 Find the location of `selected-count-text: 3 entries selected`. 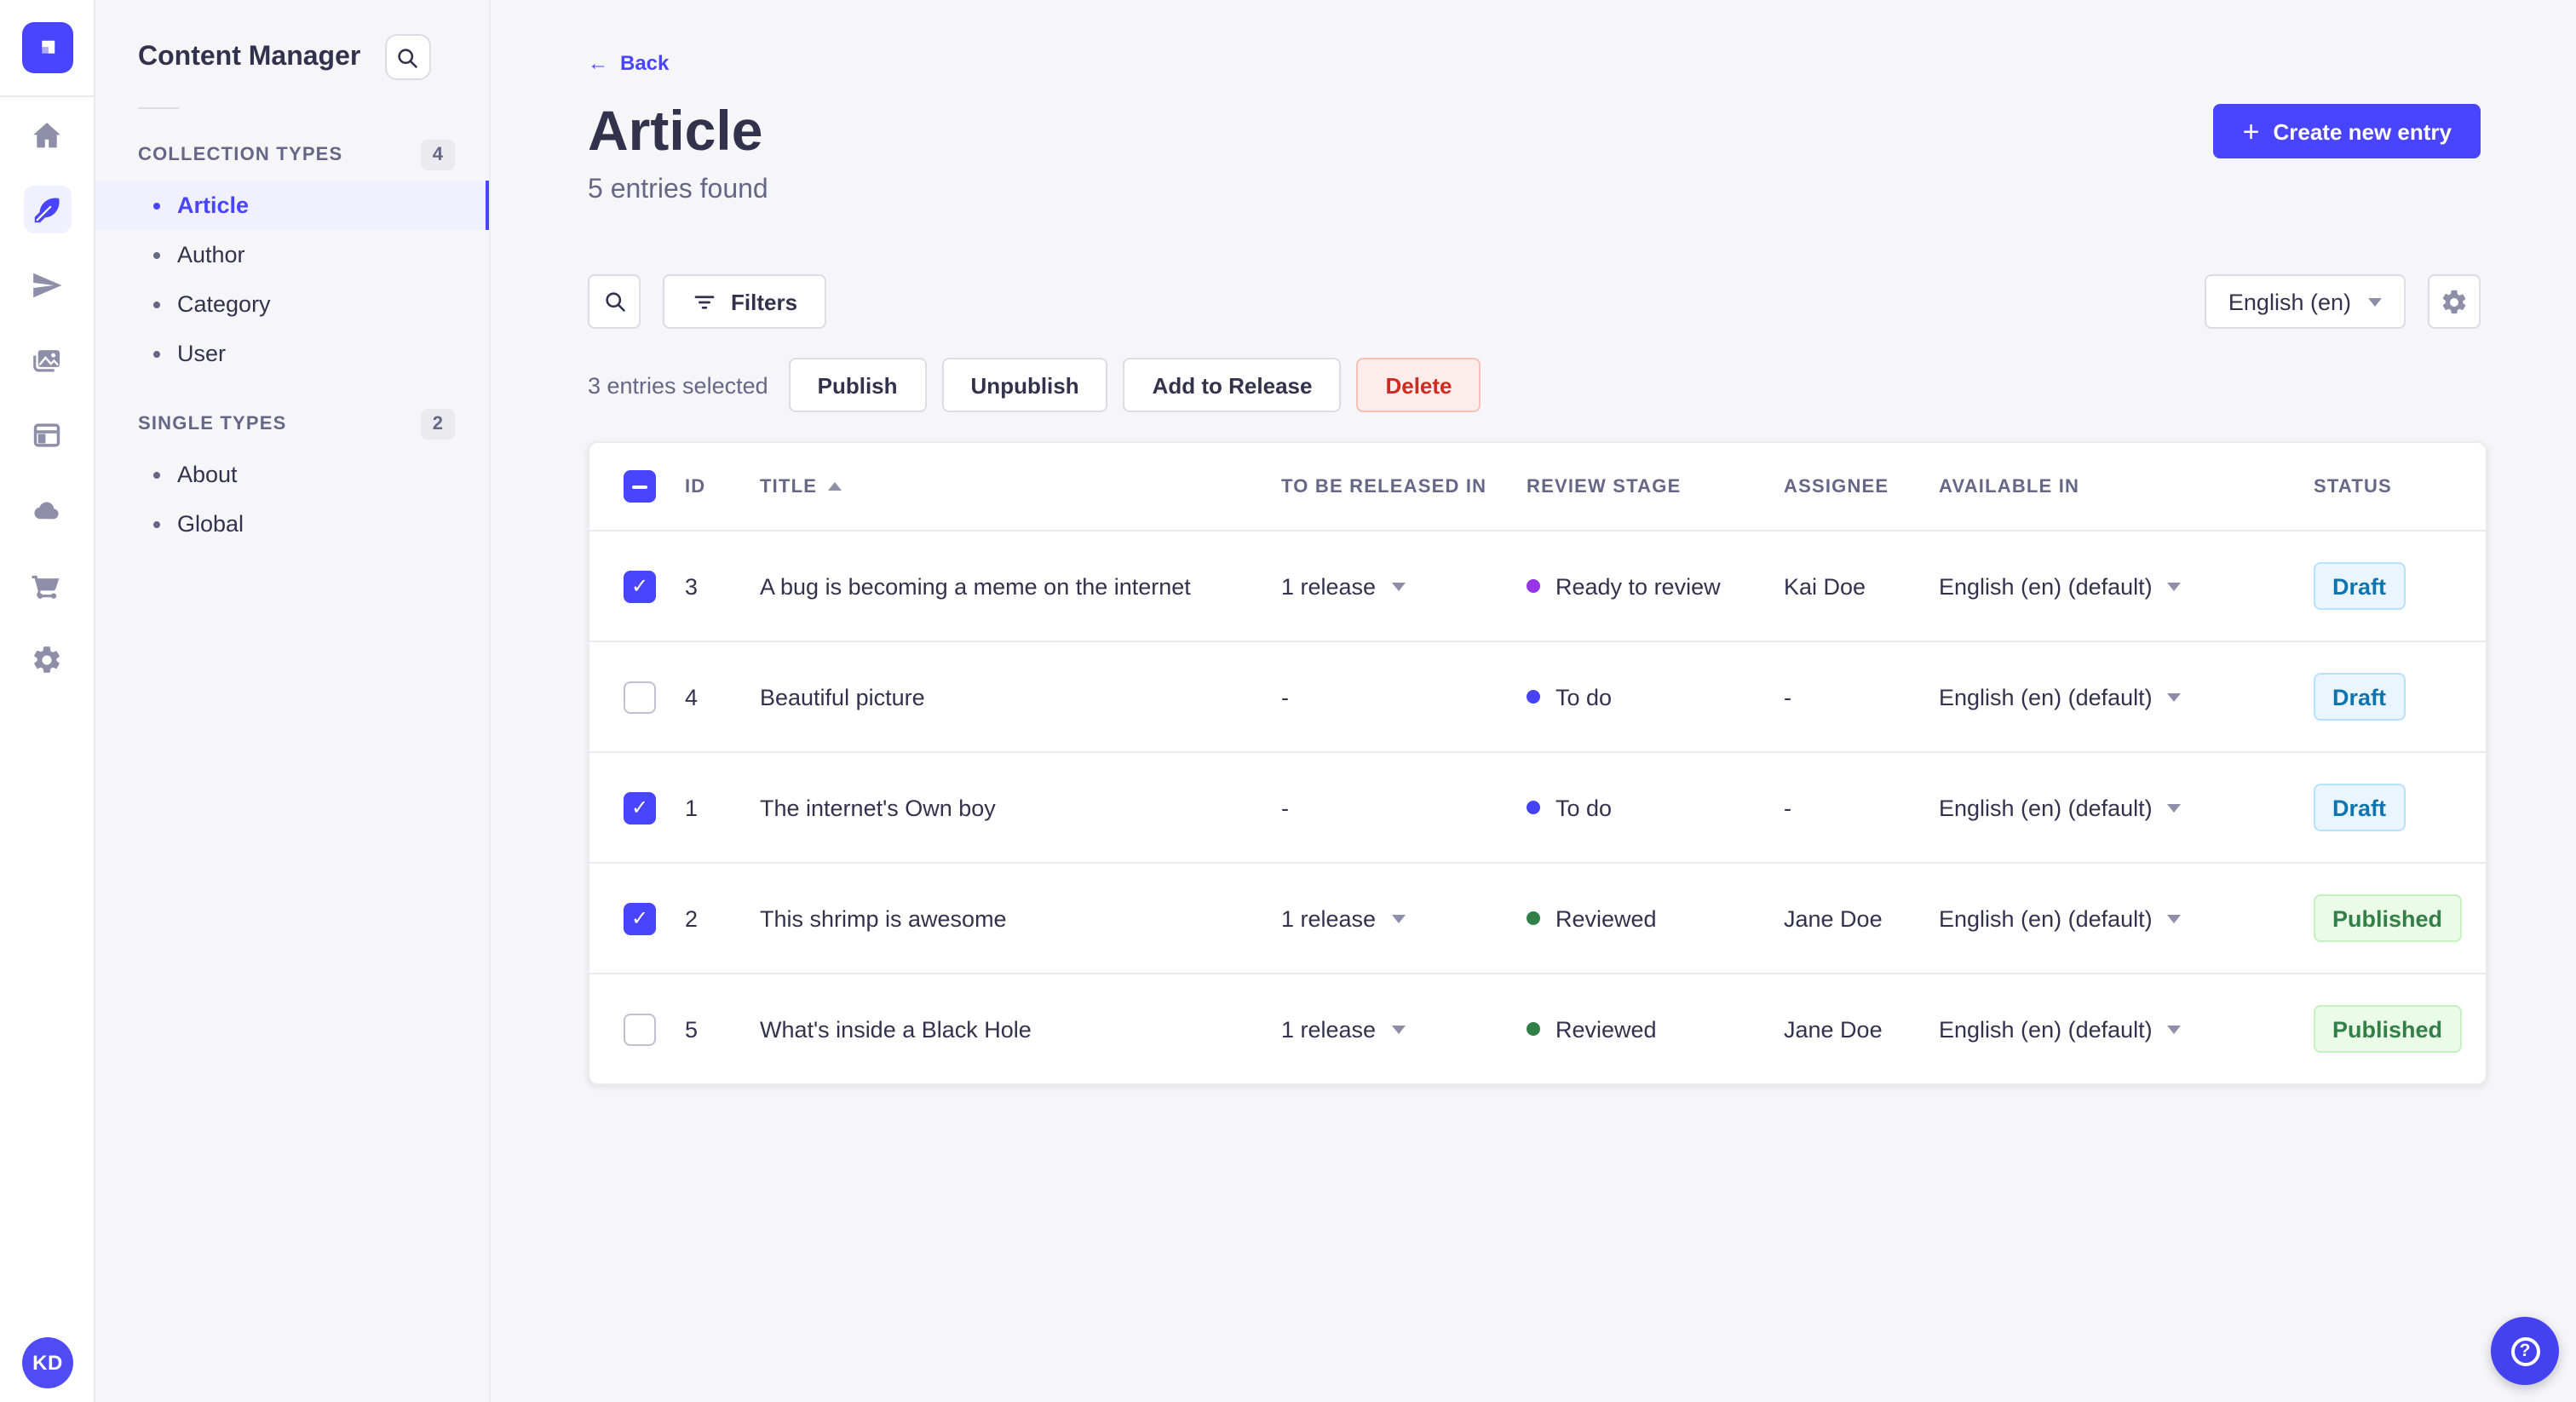

selected-count-text: 3 entries selected is located at coordinates (678, 385).